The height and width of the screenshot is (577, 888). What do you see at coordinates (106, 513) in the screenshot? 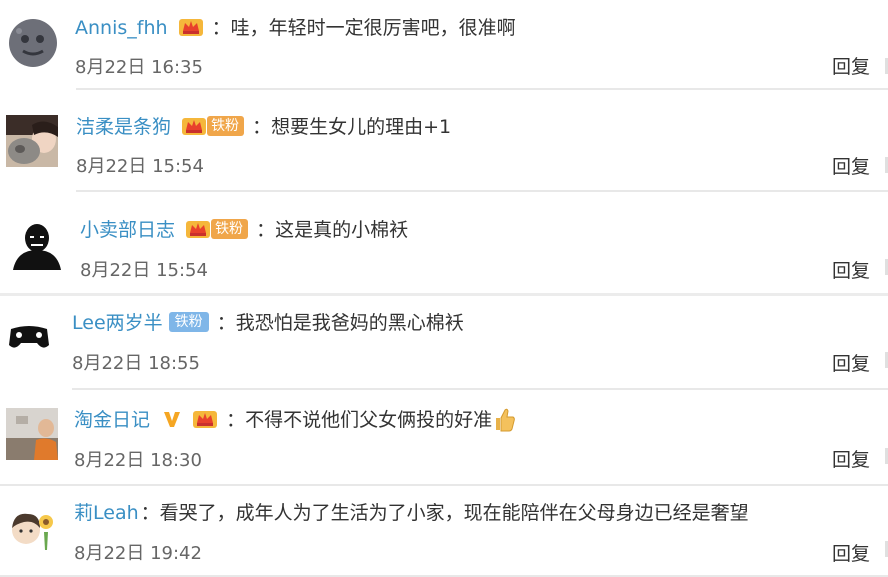
I see `username: 莉Leah` at bounding box center [106, 513].